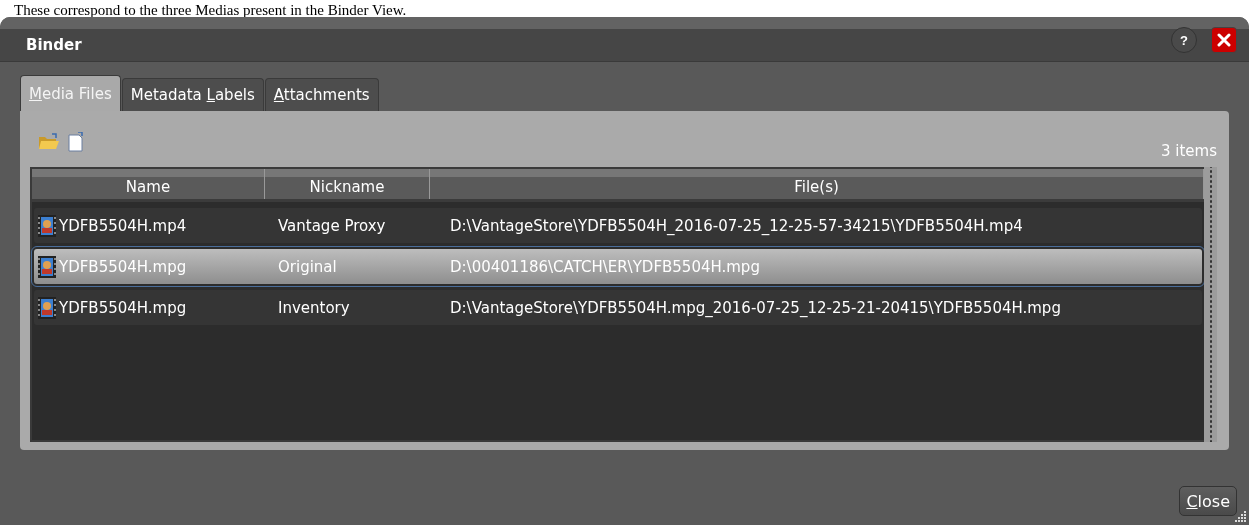  What do you see at coordinates (1189, 151) in the screenshot?
I see `item-count: 3 items` at bounding box center [1189, 151].